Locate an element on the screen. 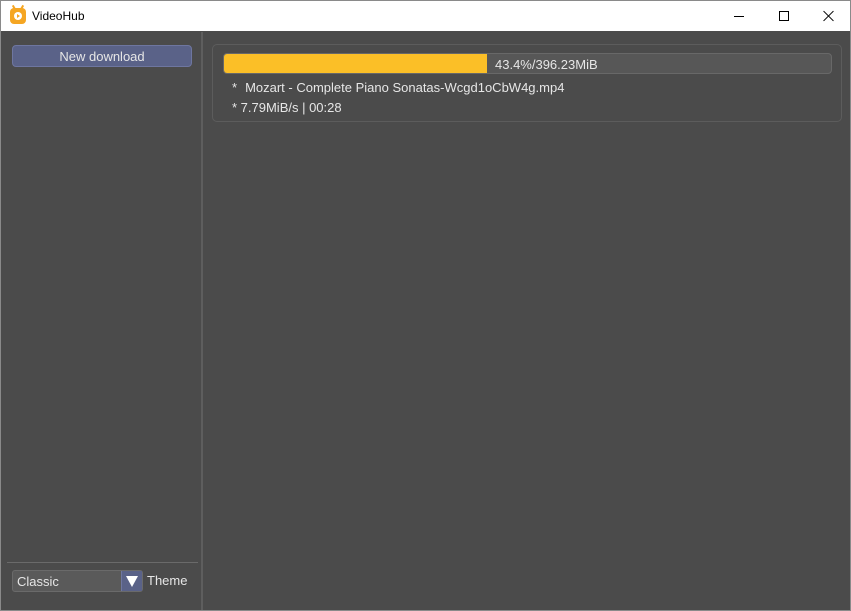 This screenshot has width=851, height=611. theme-select: Classic is located at coordinates (77, 581).